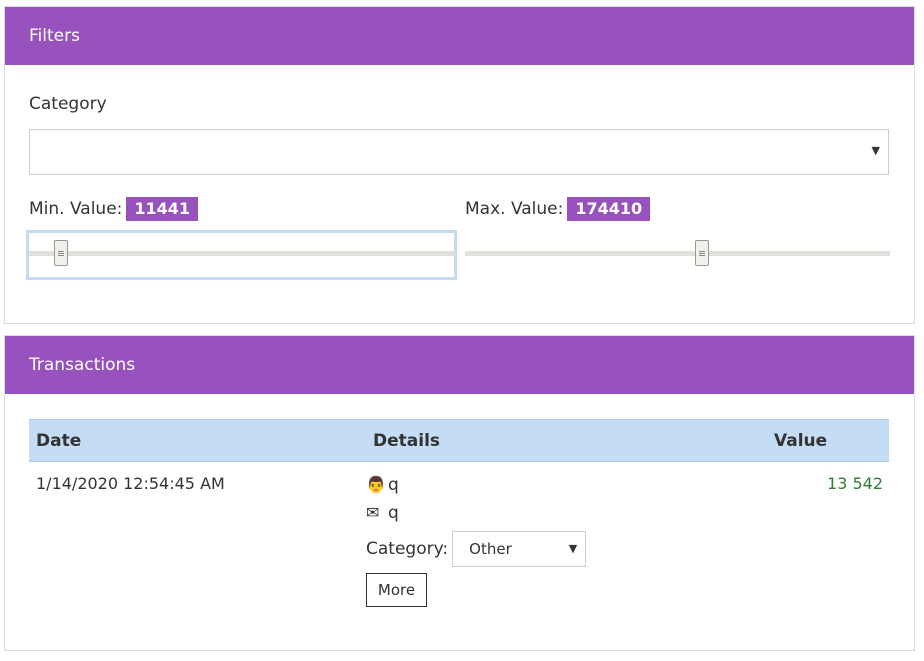 The height and width of the screenshot is (661, 924). What do you see at coordinates (76, 209) in the screenshot?
I see `min-value-label: Min. Value:` at bounding box center [76, 209].